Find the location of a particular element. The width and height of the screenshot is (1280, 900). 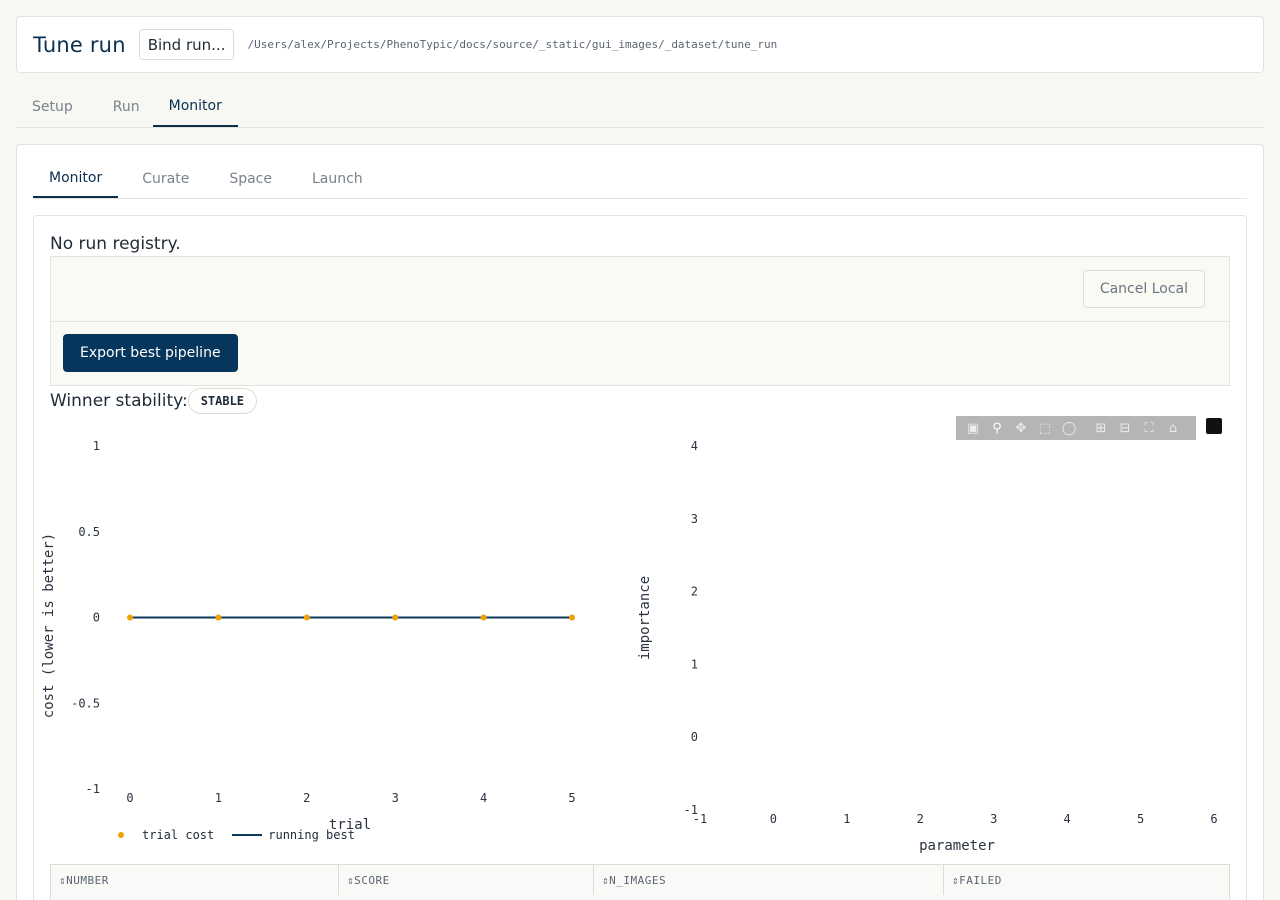

y-tick-label: 2 is located at coordinates (694, 592).